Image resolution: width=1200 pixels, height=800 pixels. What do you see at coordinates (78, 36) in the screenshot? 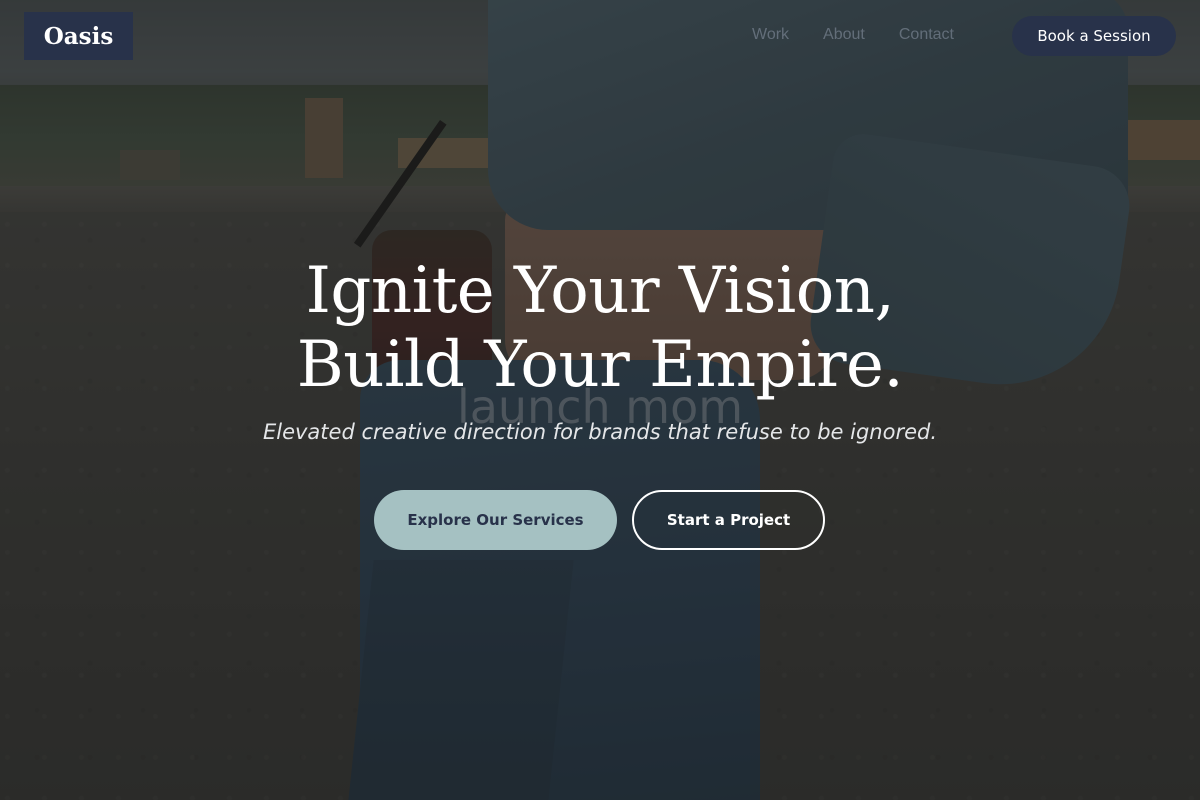
I see `logo: Oasis` at bounding box center [78, 36].